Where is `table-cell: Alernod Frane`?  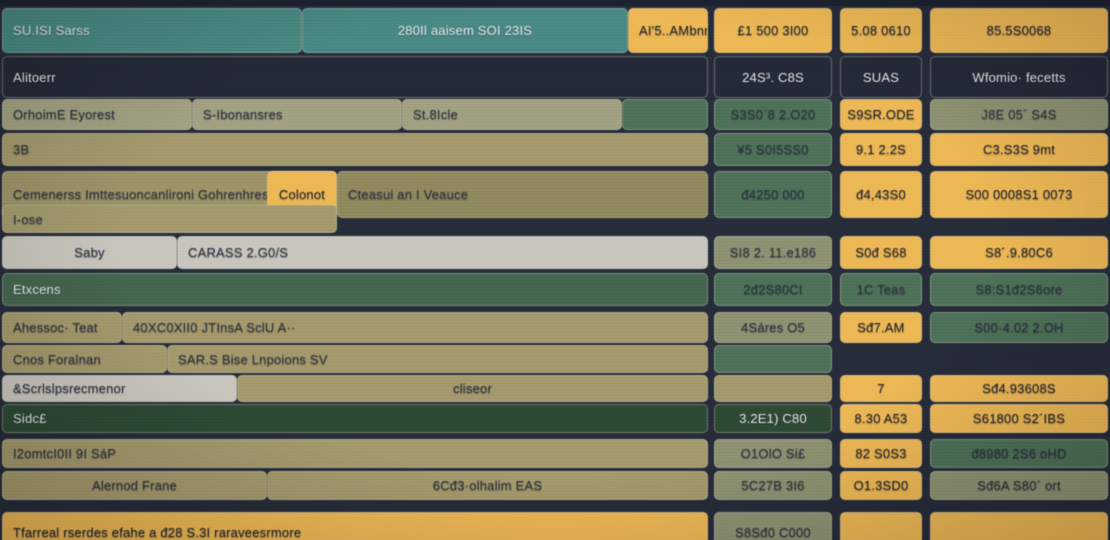
table-cell: Alernod Frane is located at coordinates (134, 485).